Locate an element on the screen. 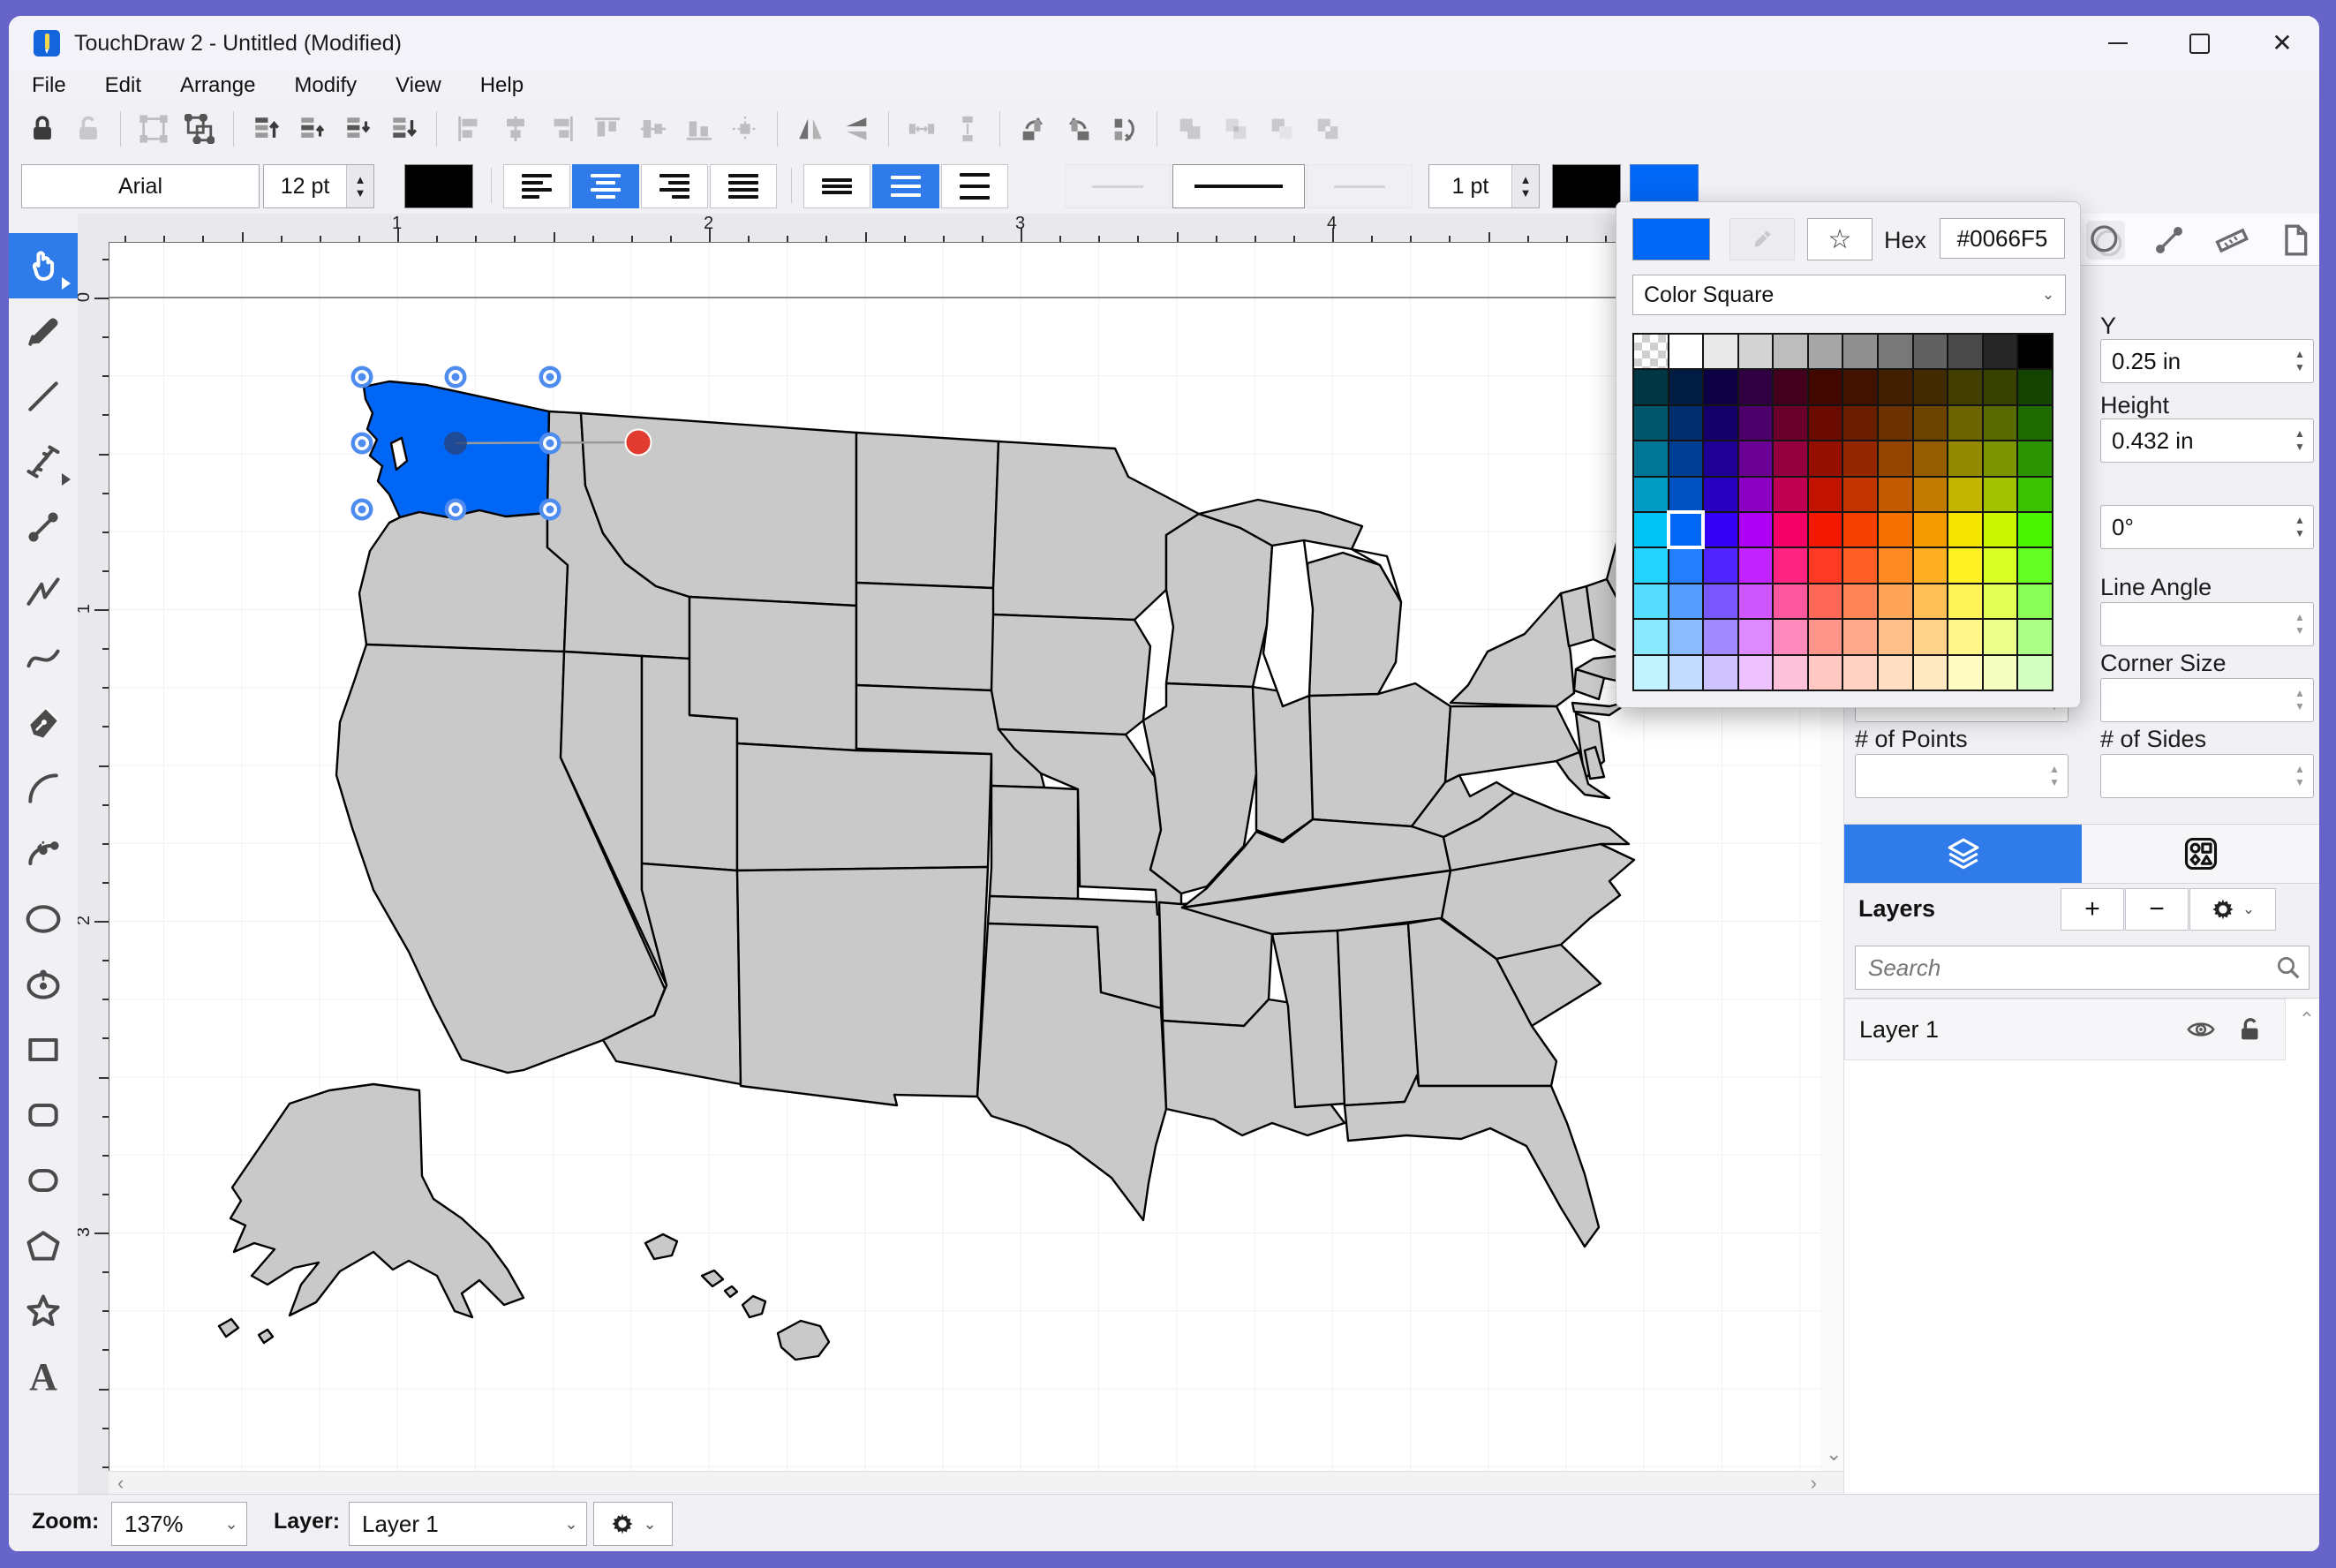 This screenshot has height=1568, width=2336. map-state-wisconsin is located at coordinates (1219, 600).